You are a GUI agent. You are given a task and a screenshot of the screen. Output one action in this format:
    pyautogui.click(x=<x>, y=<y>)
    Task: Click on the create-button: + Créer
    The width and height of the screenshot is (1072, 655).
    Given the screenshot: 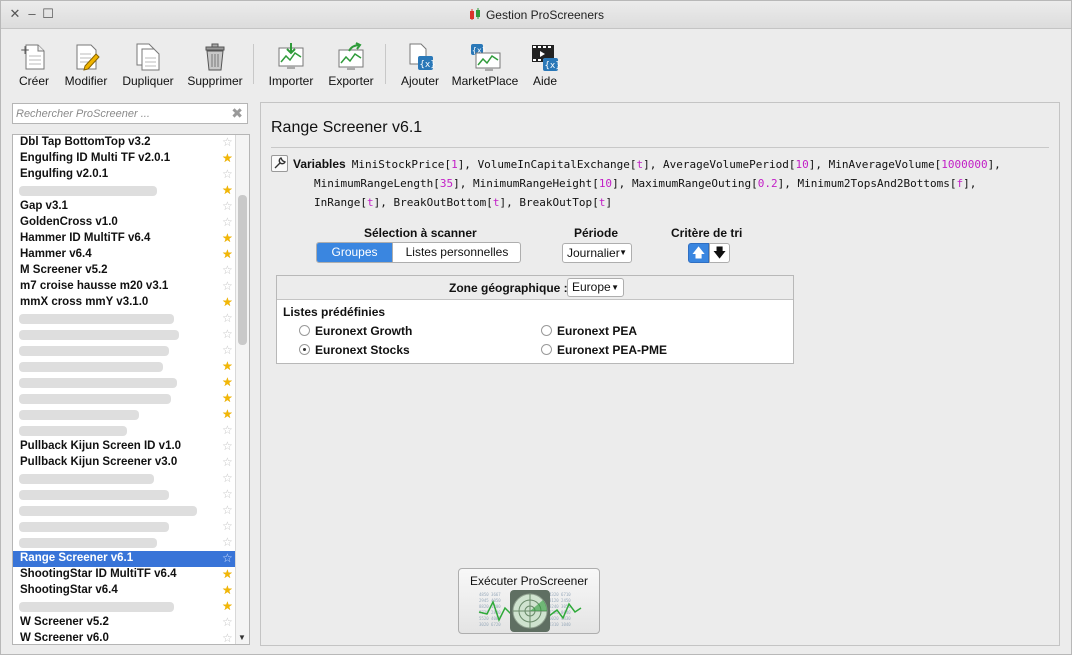 What is the action you would take?
    pyautogui.click(x=34, y=67)
    